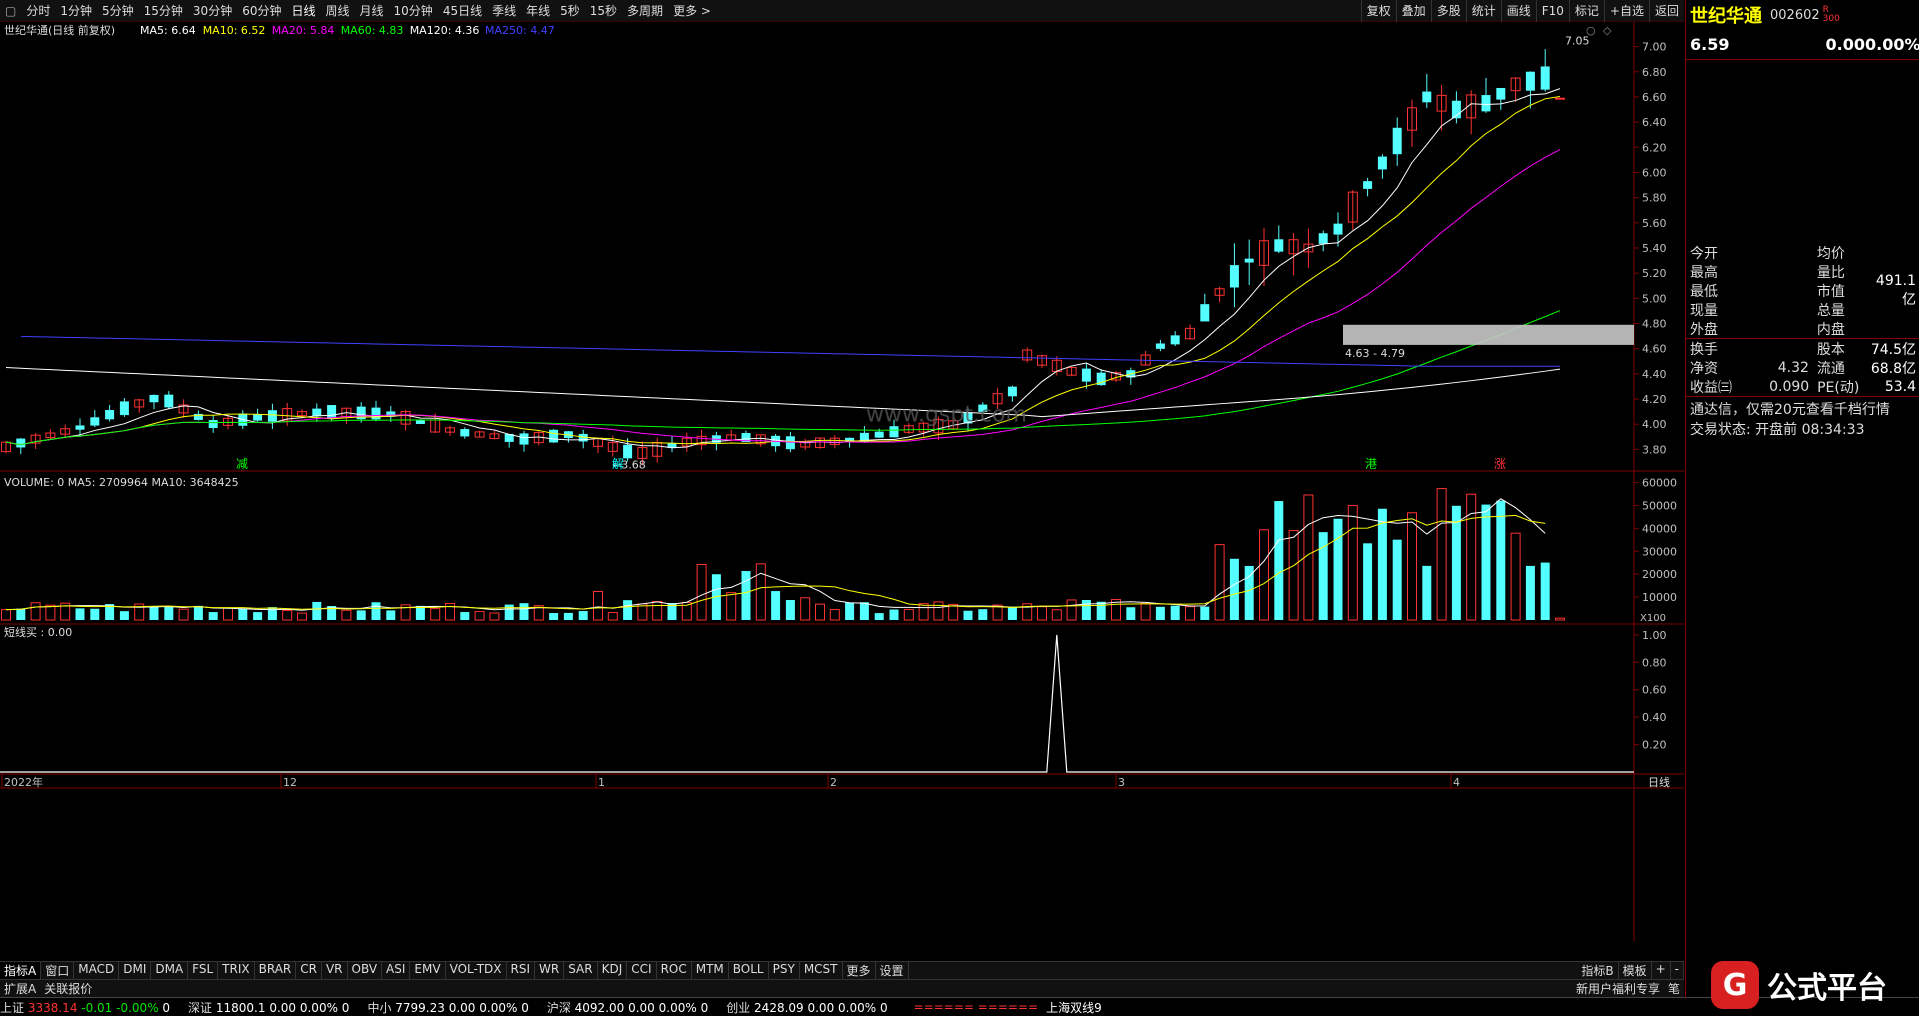  Describe the element at coordinates (806, 1007) in the screenshot. I see `index-item: 创业 2428.09 0.00 0.00% 0` at that location.